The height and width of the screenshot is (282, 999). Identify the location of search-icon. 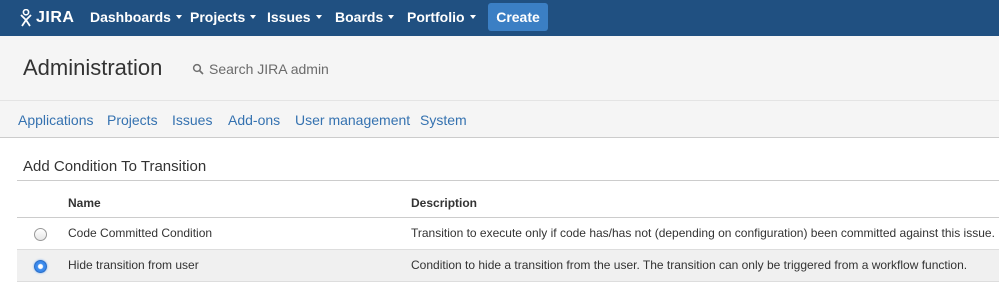
(198, 69).